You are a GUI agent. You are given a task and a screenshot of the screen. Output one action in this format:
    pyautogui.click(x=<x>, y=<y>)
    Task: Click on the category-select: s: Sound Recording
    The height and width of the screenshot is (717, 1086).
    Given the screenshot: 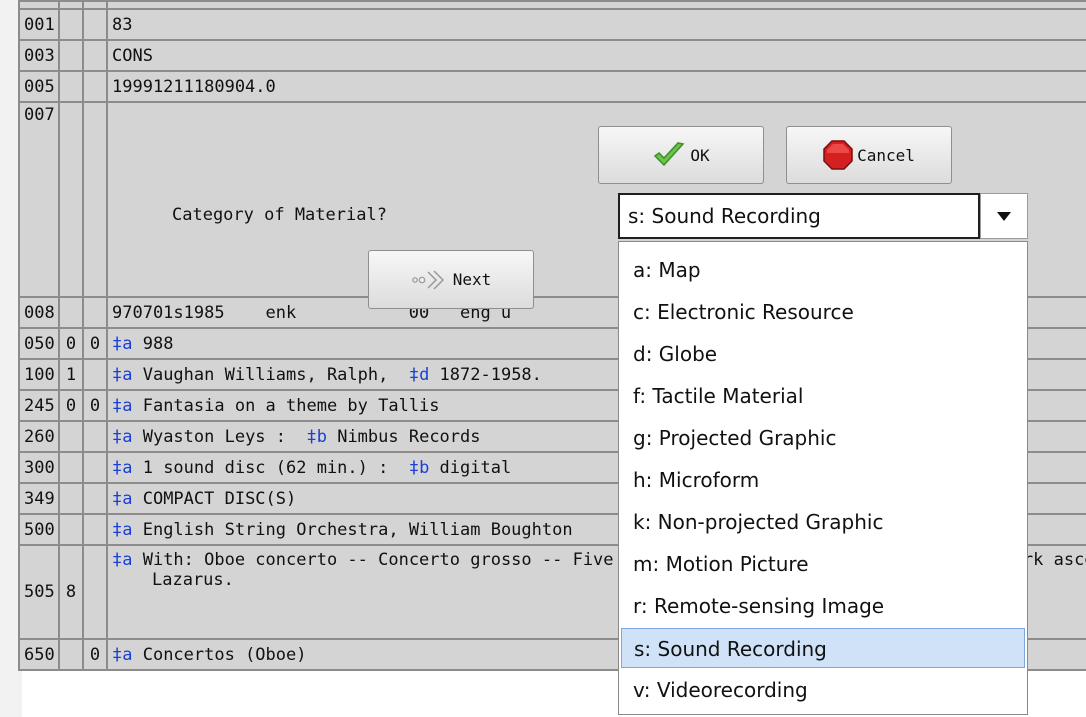 What is the action you would take?
    pyautogui.click(x=799, y=216)
    